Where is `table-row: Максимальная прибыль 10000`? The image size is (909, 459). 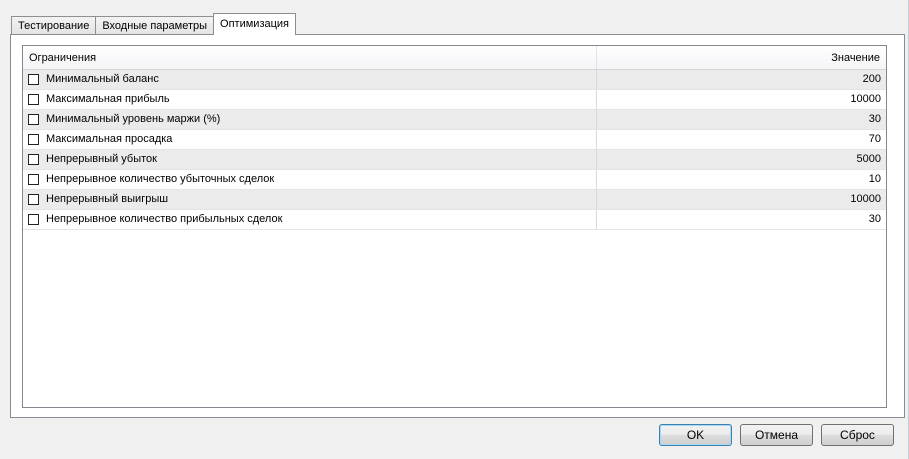 table-row: Максимальная прибыль 10000 is located at coordinates (454, 100).